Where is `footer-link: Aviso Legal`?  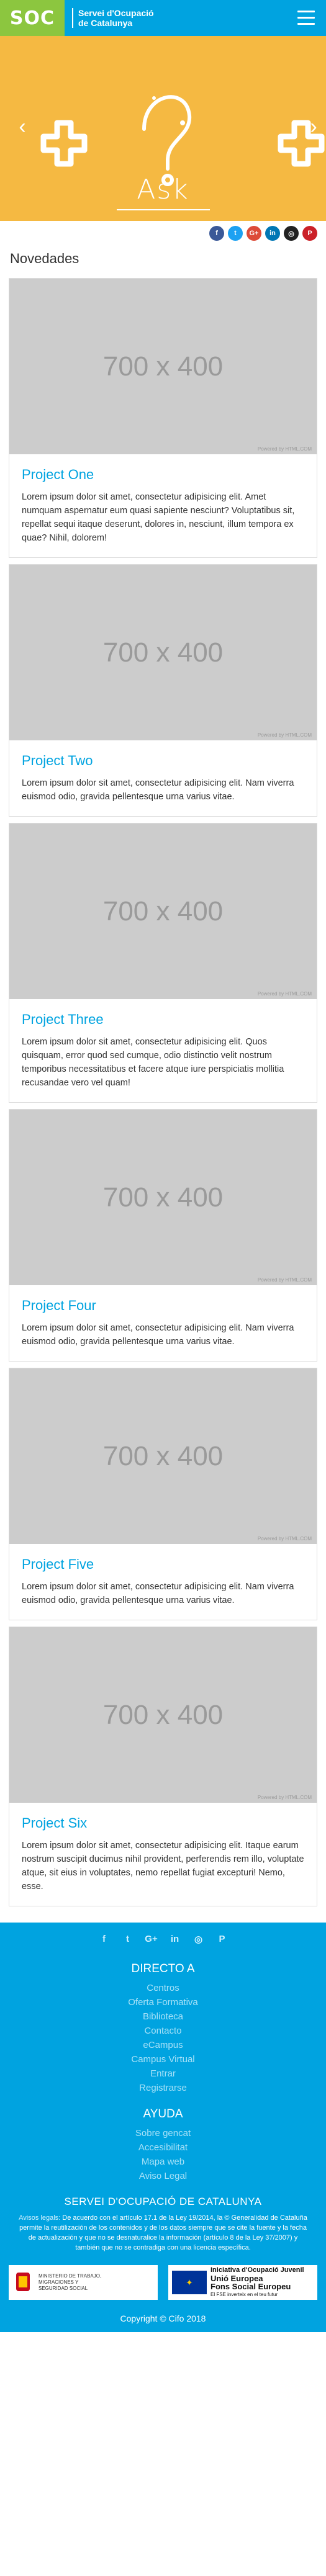 footer-link: Aviso Legal is located at coordinates (163, 2176).